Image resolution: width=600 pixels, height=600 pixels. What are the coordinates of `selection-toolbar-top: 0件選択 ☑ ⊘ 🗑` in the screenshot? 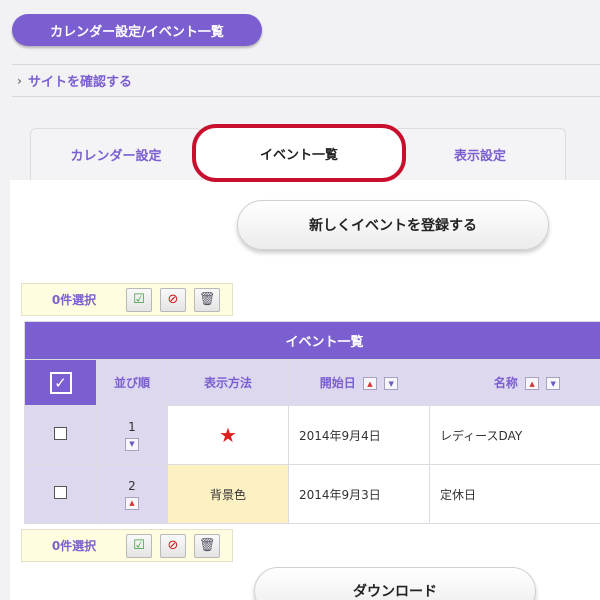 It's located at (127, 299).